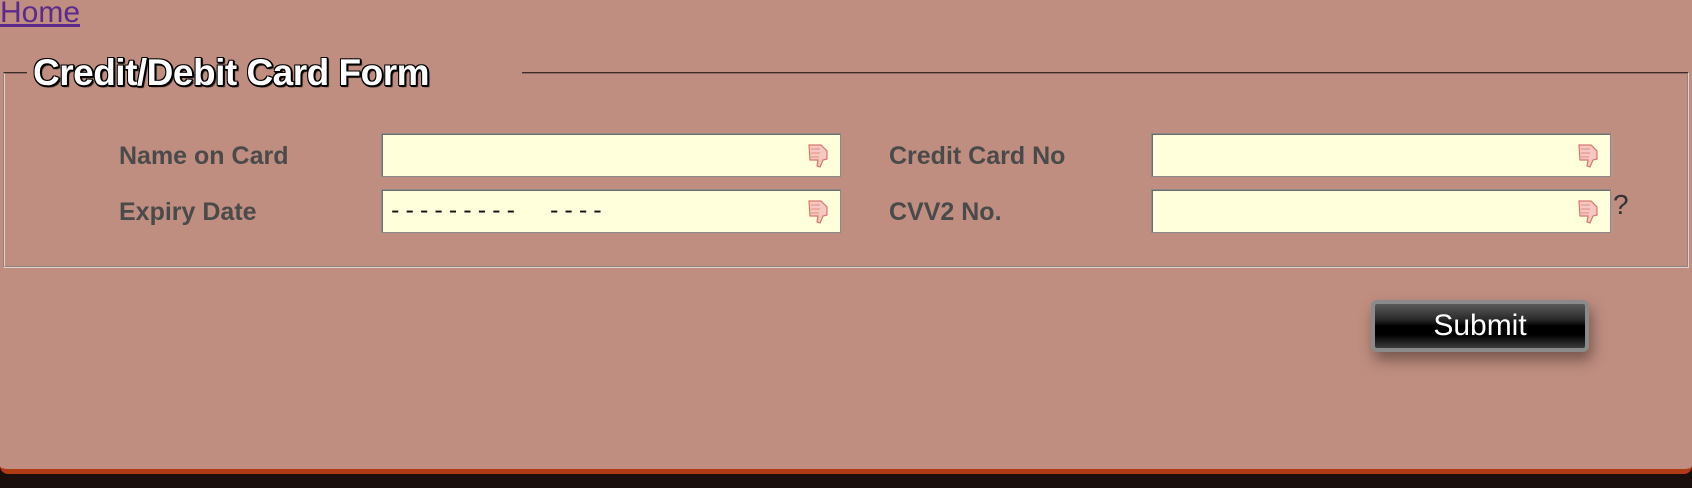  What do you see at coordinates (1381, 211) in the screenshot?
I see `cvv2-no-input` at bounding box center [1381, 211].